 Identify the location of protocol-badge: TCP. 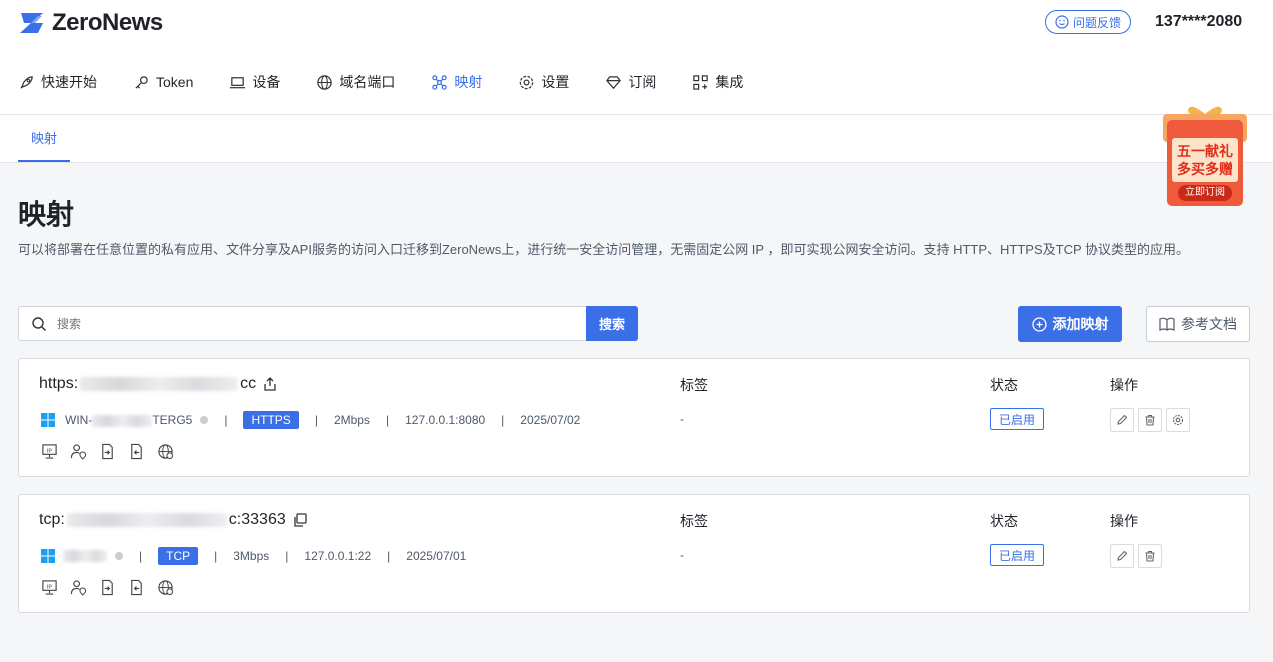
(178, 556).